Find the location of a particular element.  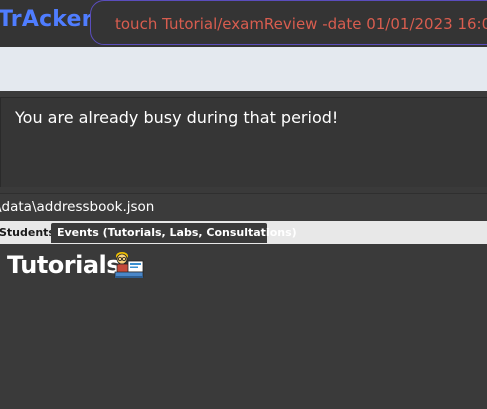

result-message: You are already busy during that period! is located at coordinates (177, 117).